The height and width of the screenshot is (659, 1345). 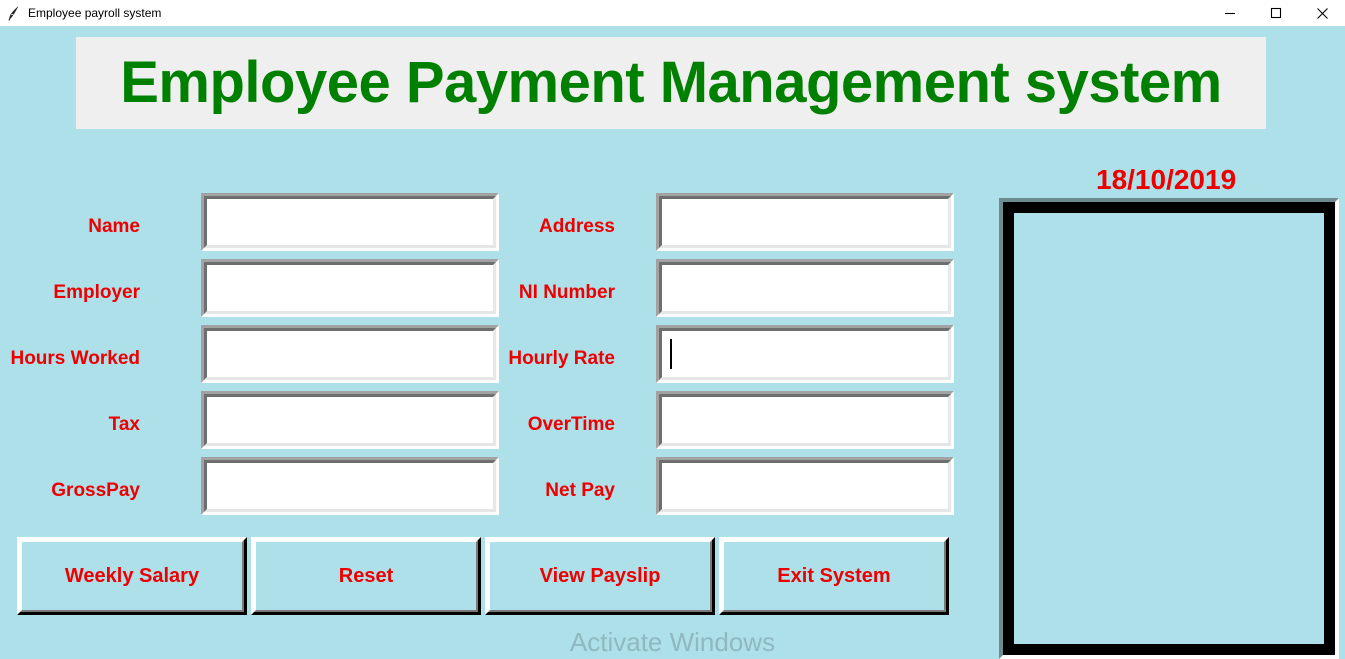 I want to click on title-bar: Employee payroll system, so click(x=672, y=13).